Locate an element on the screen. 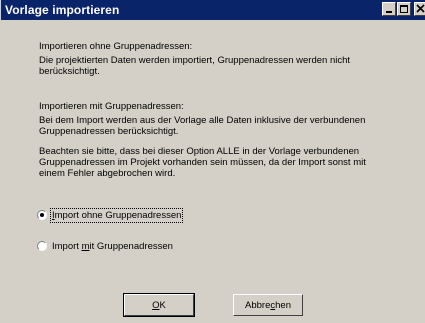 This screenshot has width=425, height=323. with-groups-heading: Importieren mit Gruppenadressen: is located at coordinates (111, 106).